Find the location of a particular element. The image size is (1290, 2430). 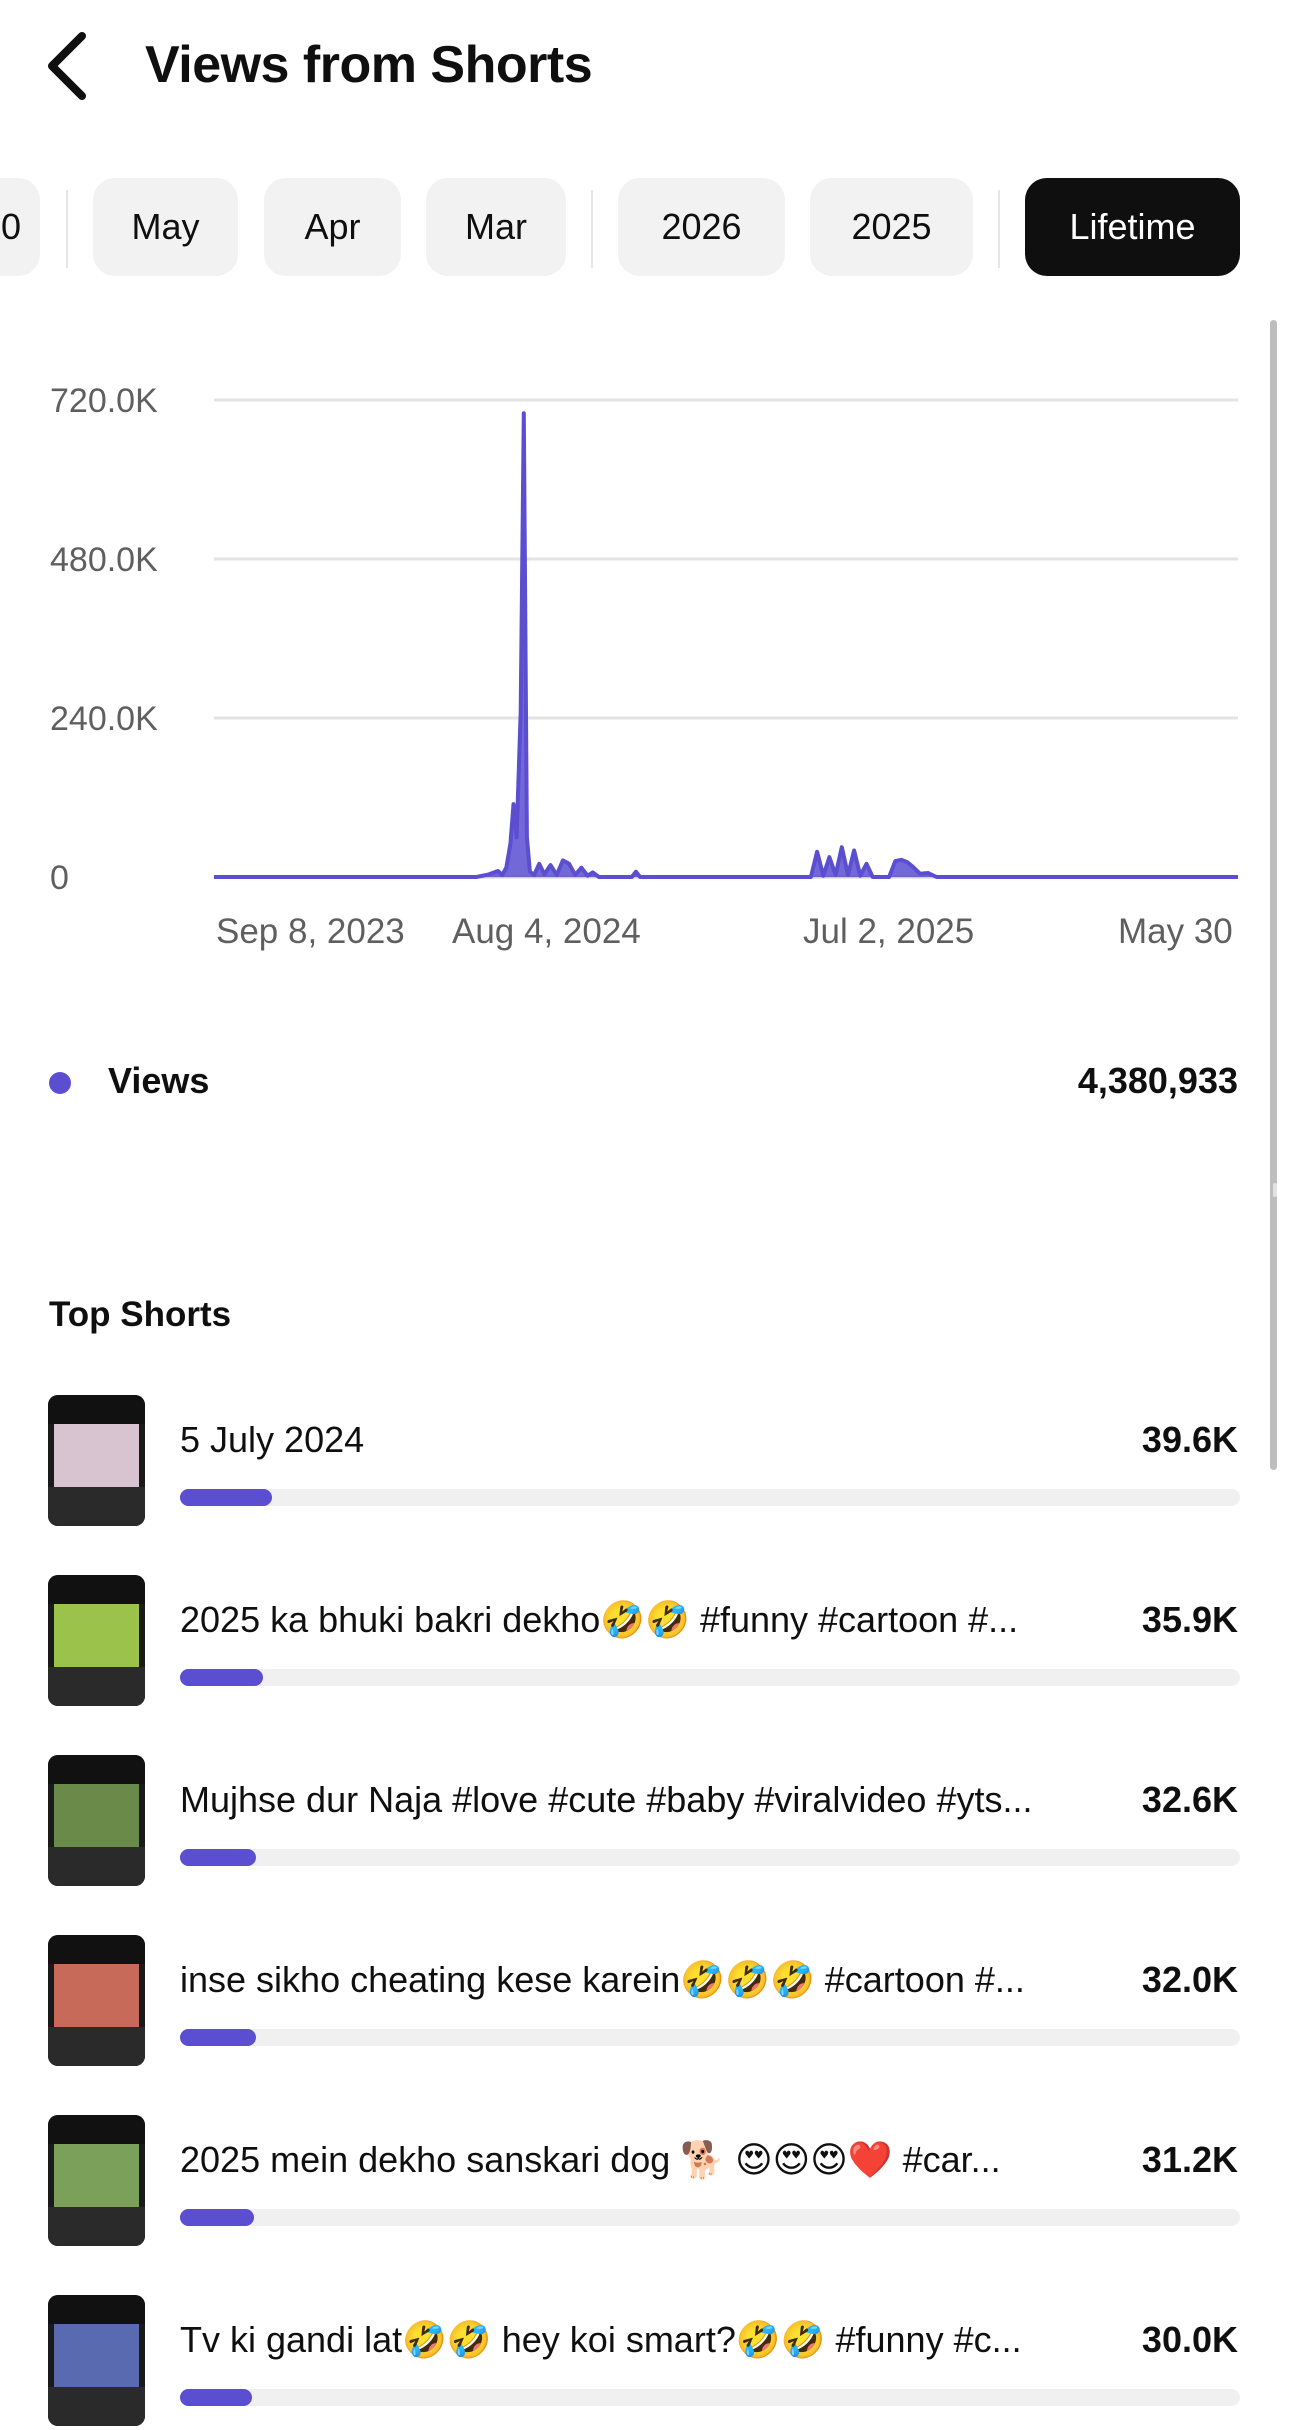

scrollbar-marker is located at coordinates (1275, 1190).